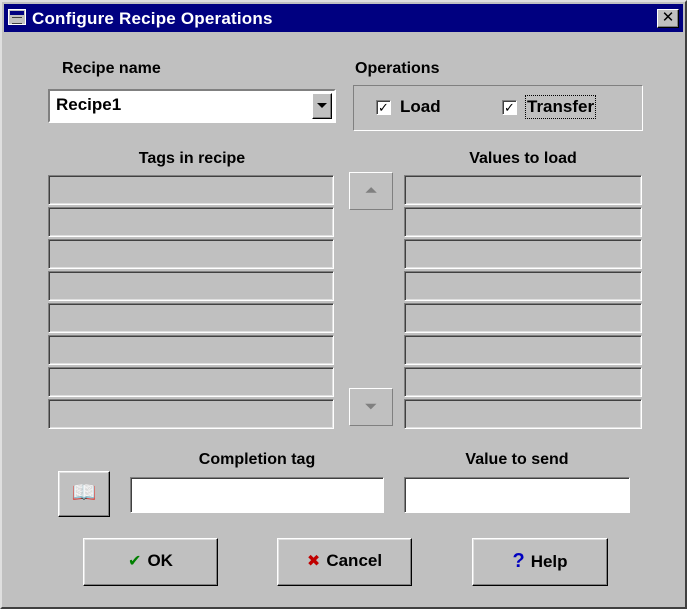 This screenshot has width=687, height=609. I want to click on load-checkbox: ✓, so click(383, 107).